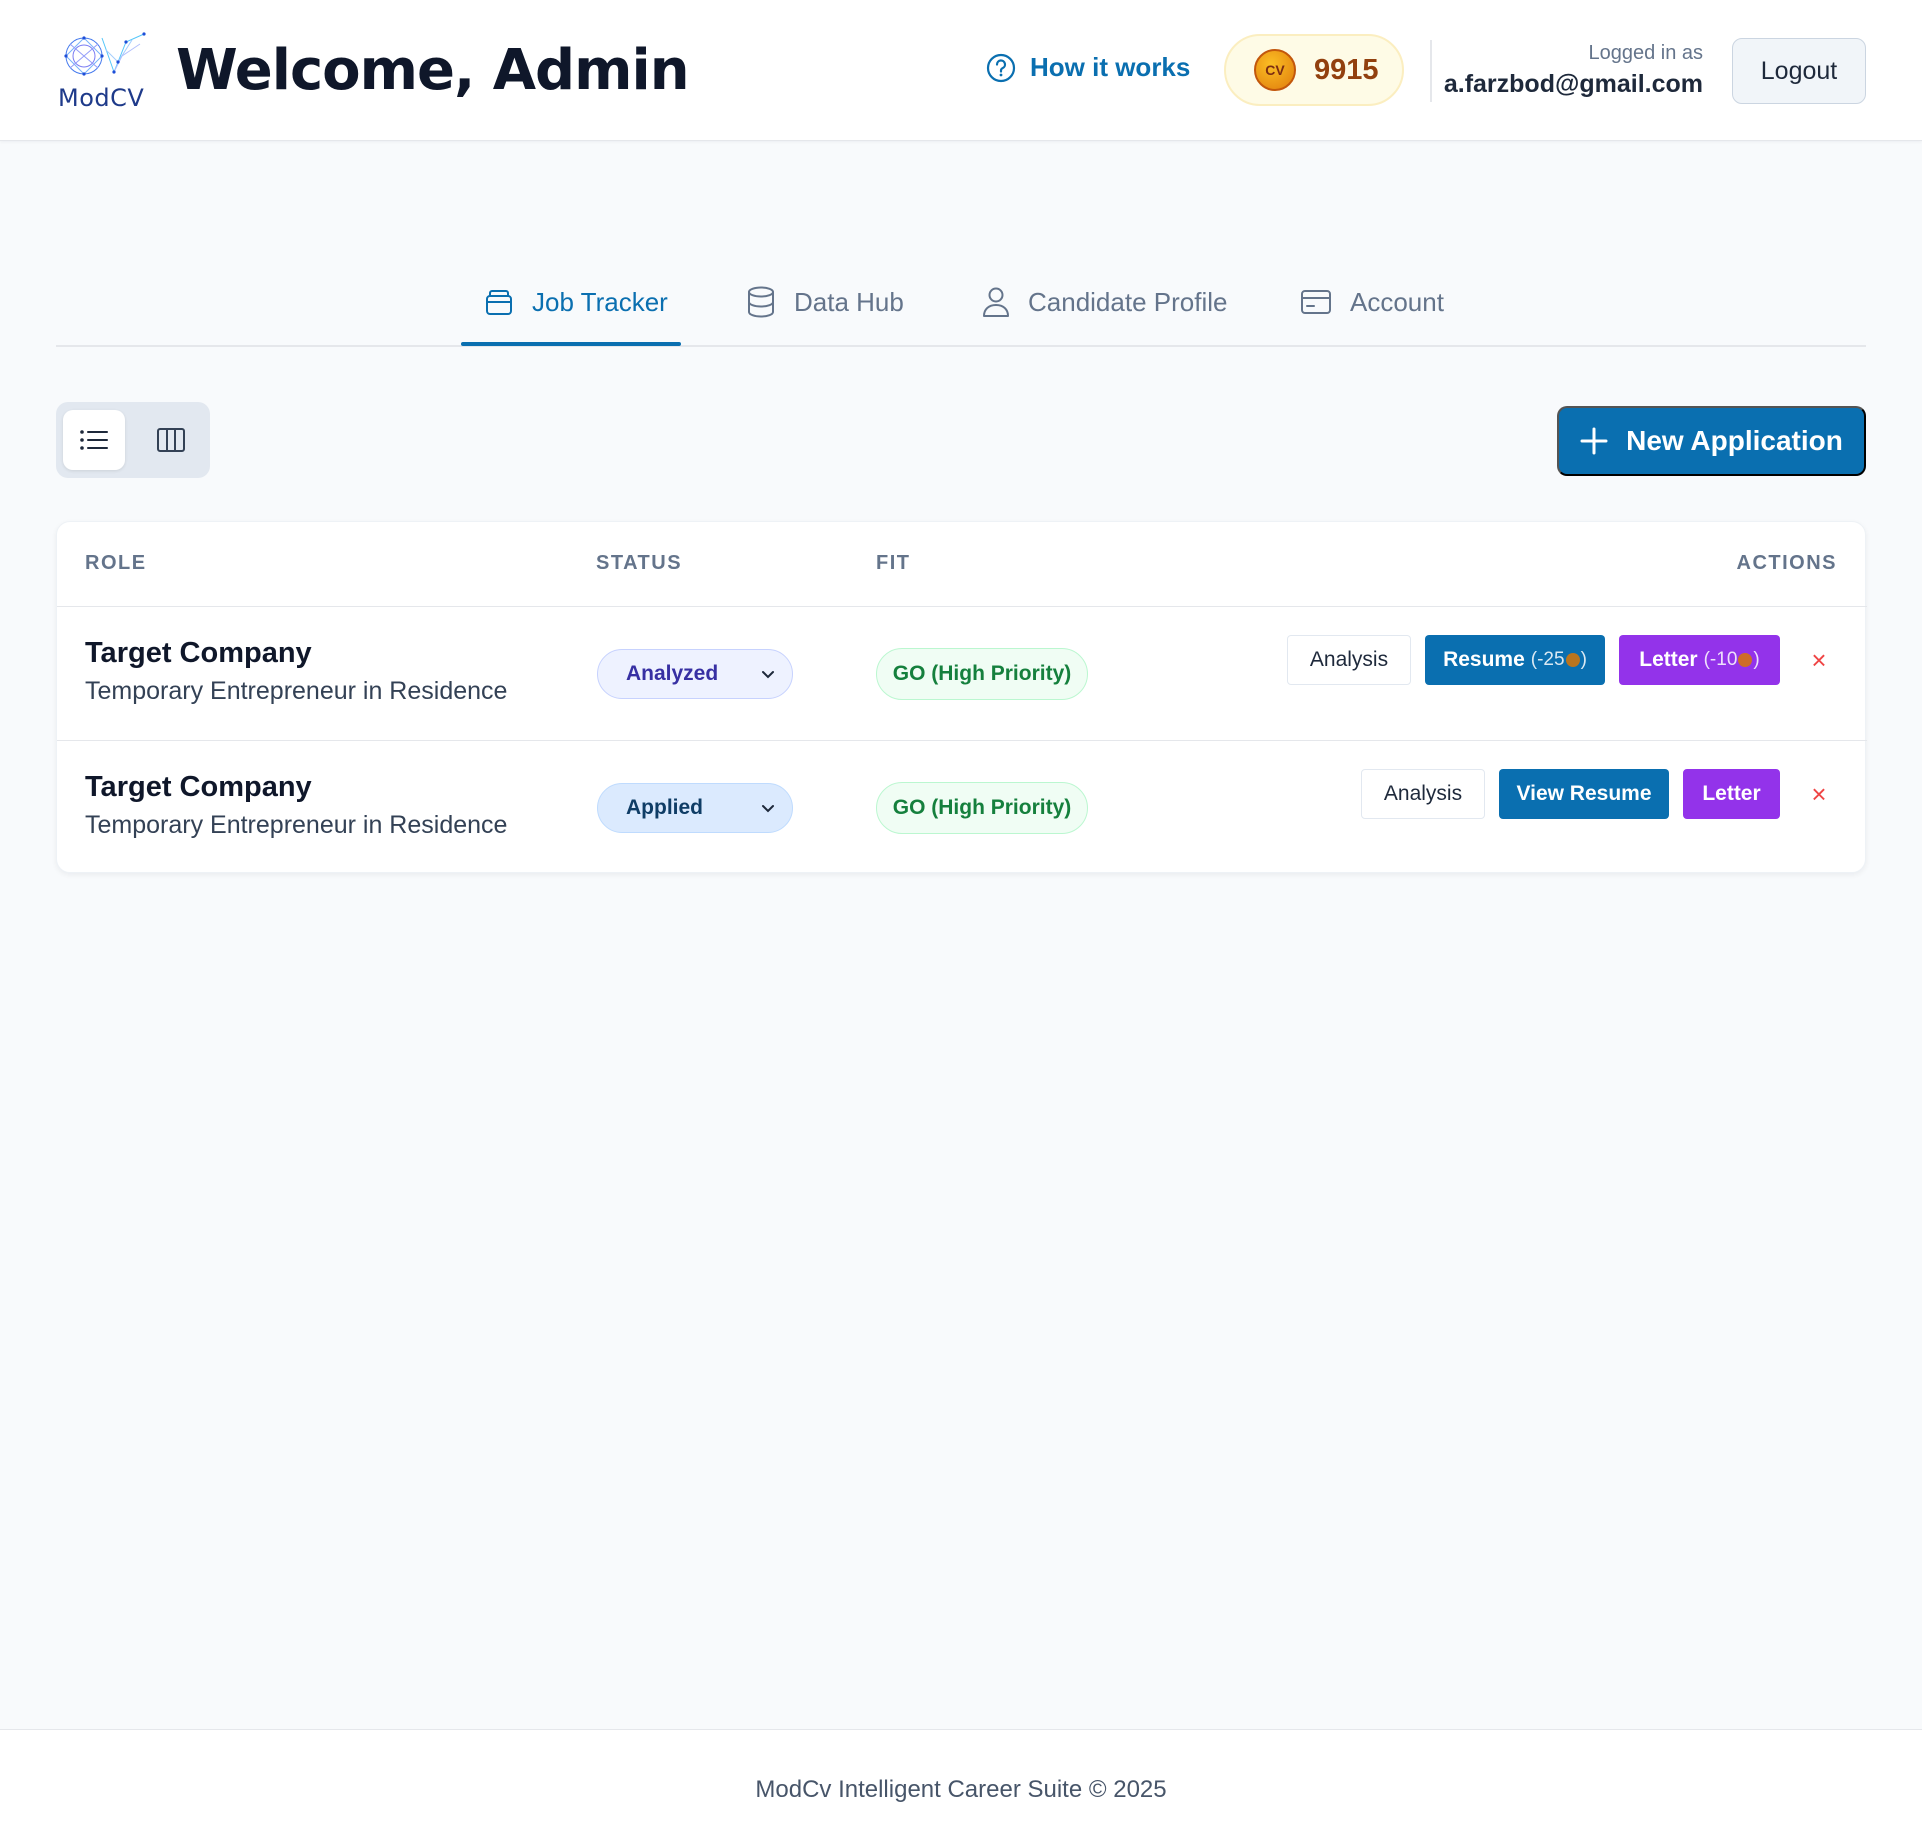 This screenshot has width=1922, height=1848. Describe the element at coordinates (571, 344) in the screenshot. I see `active-tab-indicator` at that location.